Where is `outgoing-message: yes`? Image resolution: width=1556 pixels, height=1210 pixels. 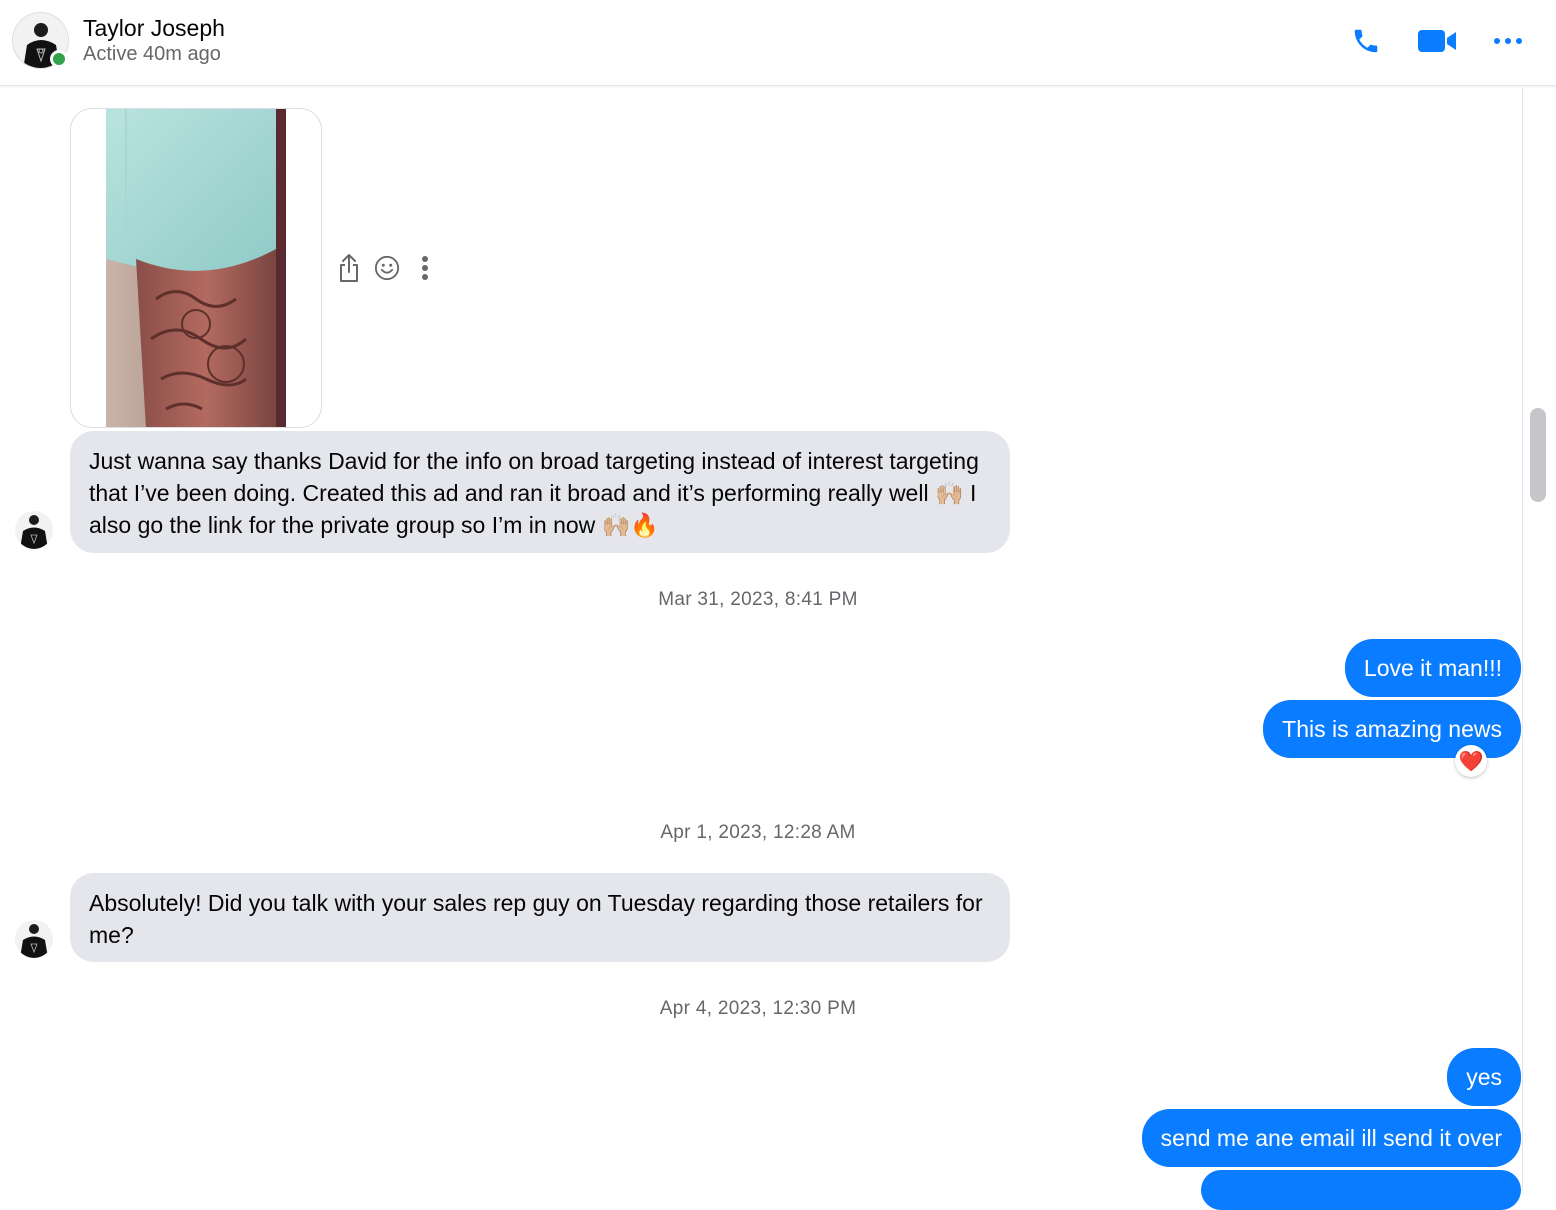
outgoing-message: yes is located at coordinates (1484, 1077).